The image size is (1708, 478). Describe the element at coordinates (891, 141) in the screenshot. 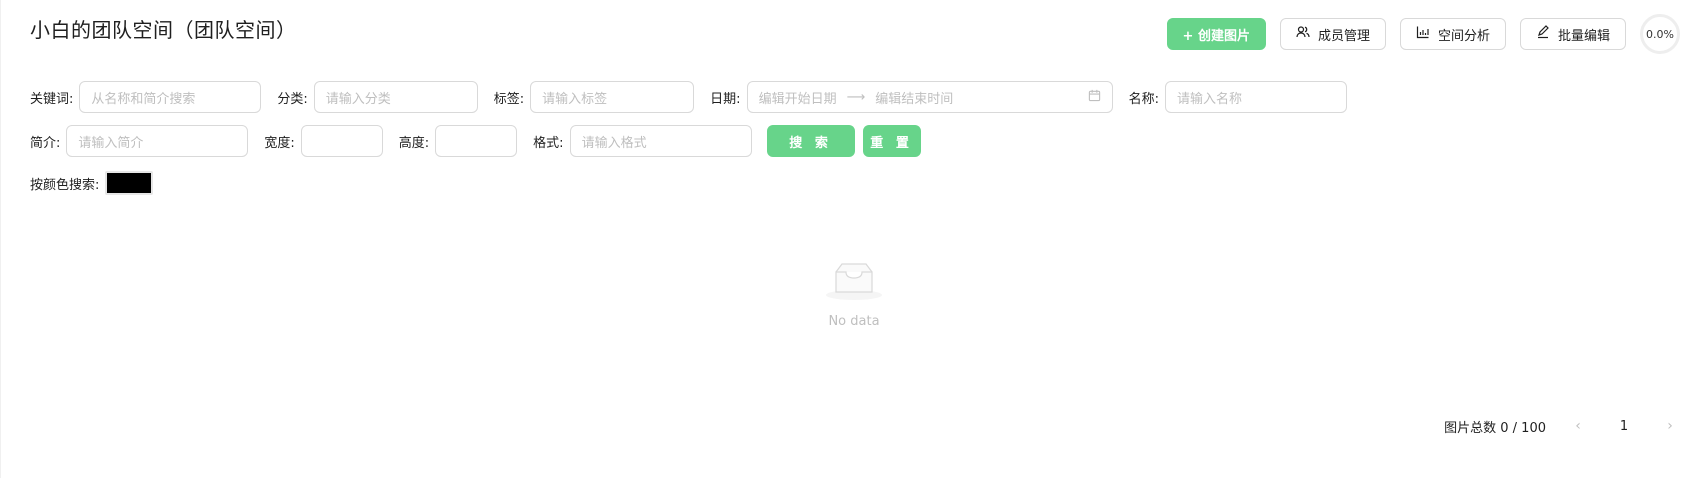

I see `reset-button: 重 置` at that location.